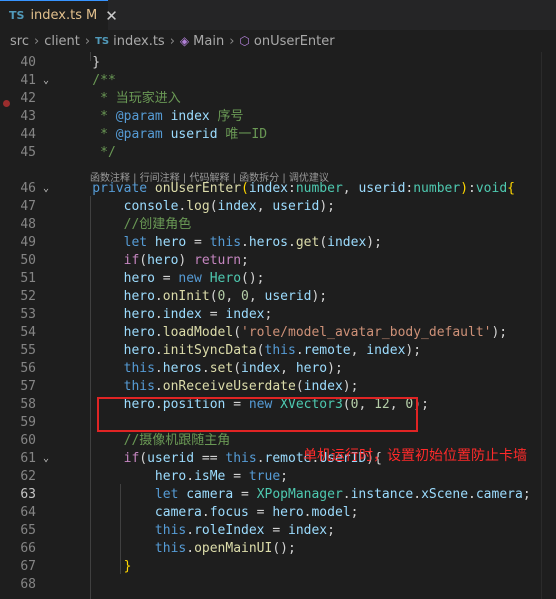  Describe the element at coordinates (28, 260) in the screenshot. I see `line-number: 50` at that location.